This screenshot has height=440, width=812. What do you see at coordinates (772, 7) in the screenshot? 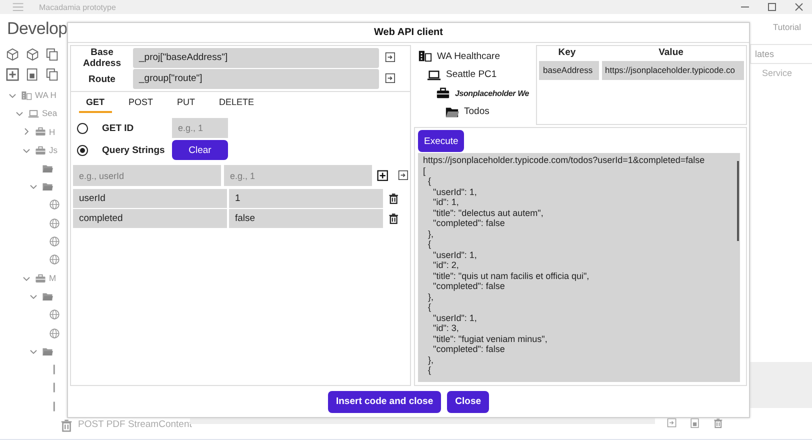
I see `maximize-icon` at bounding box center [772, 7].